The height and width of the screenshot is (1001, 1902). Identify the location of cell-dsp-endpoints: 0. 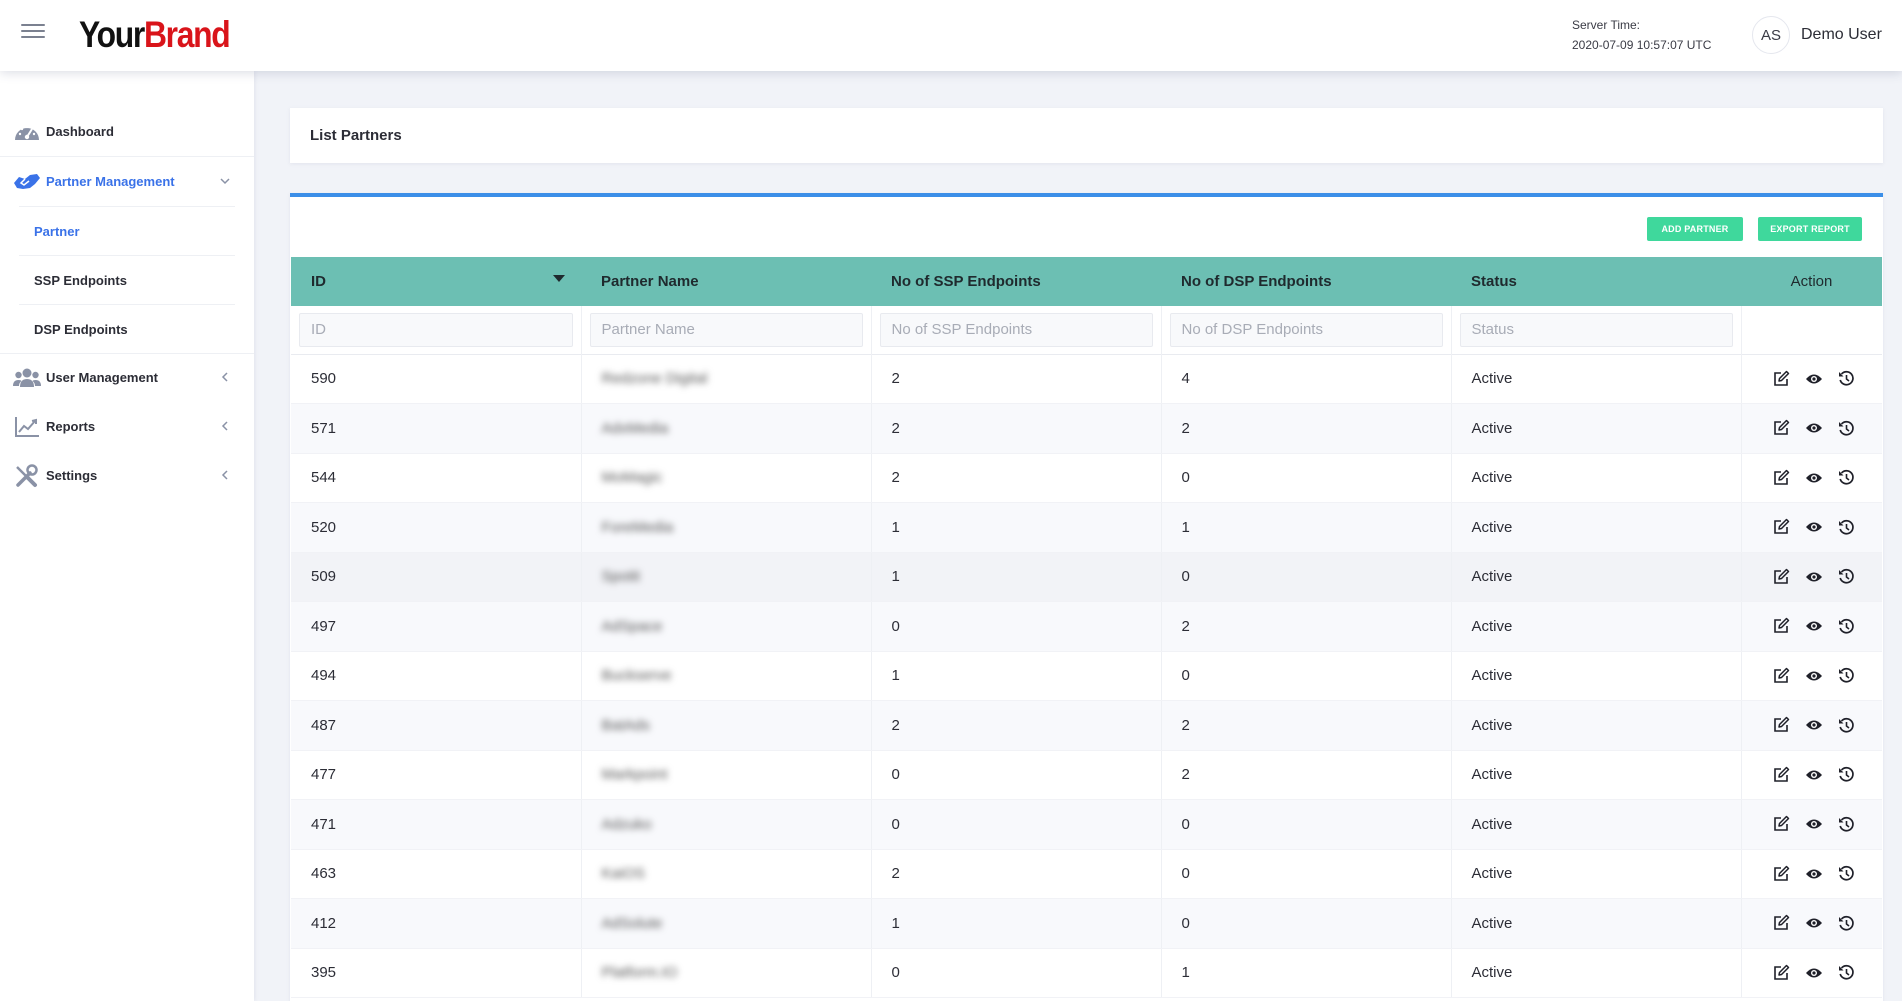
(1306, 577).